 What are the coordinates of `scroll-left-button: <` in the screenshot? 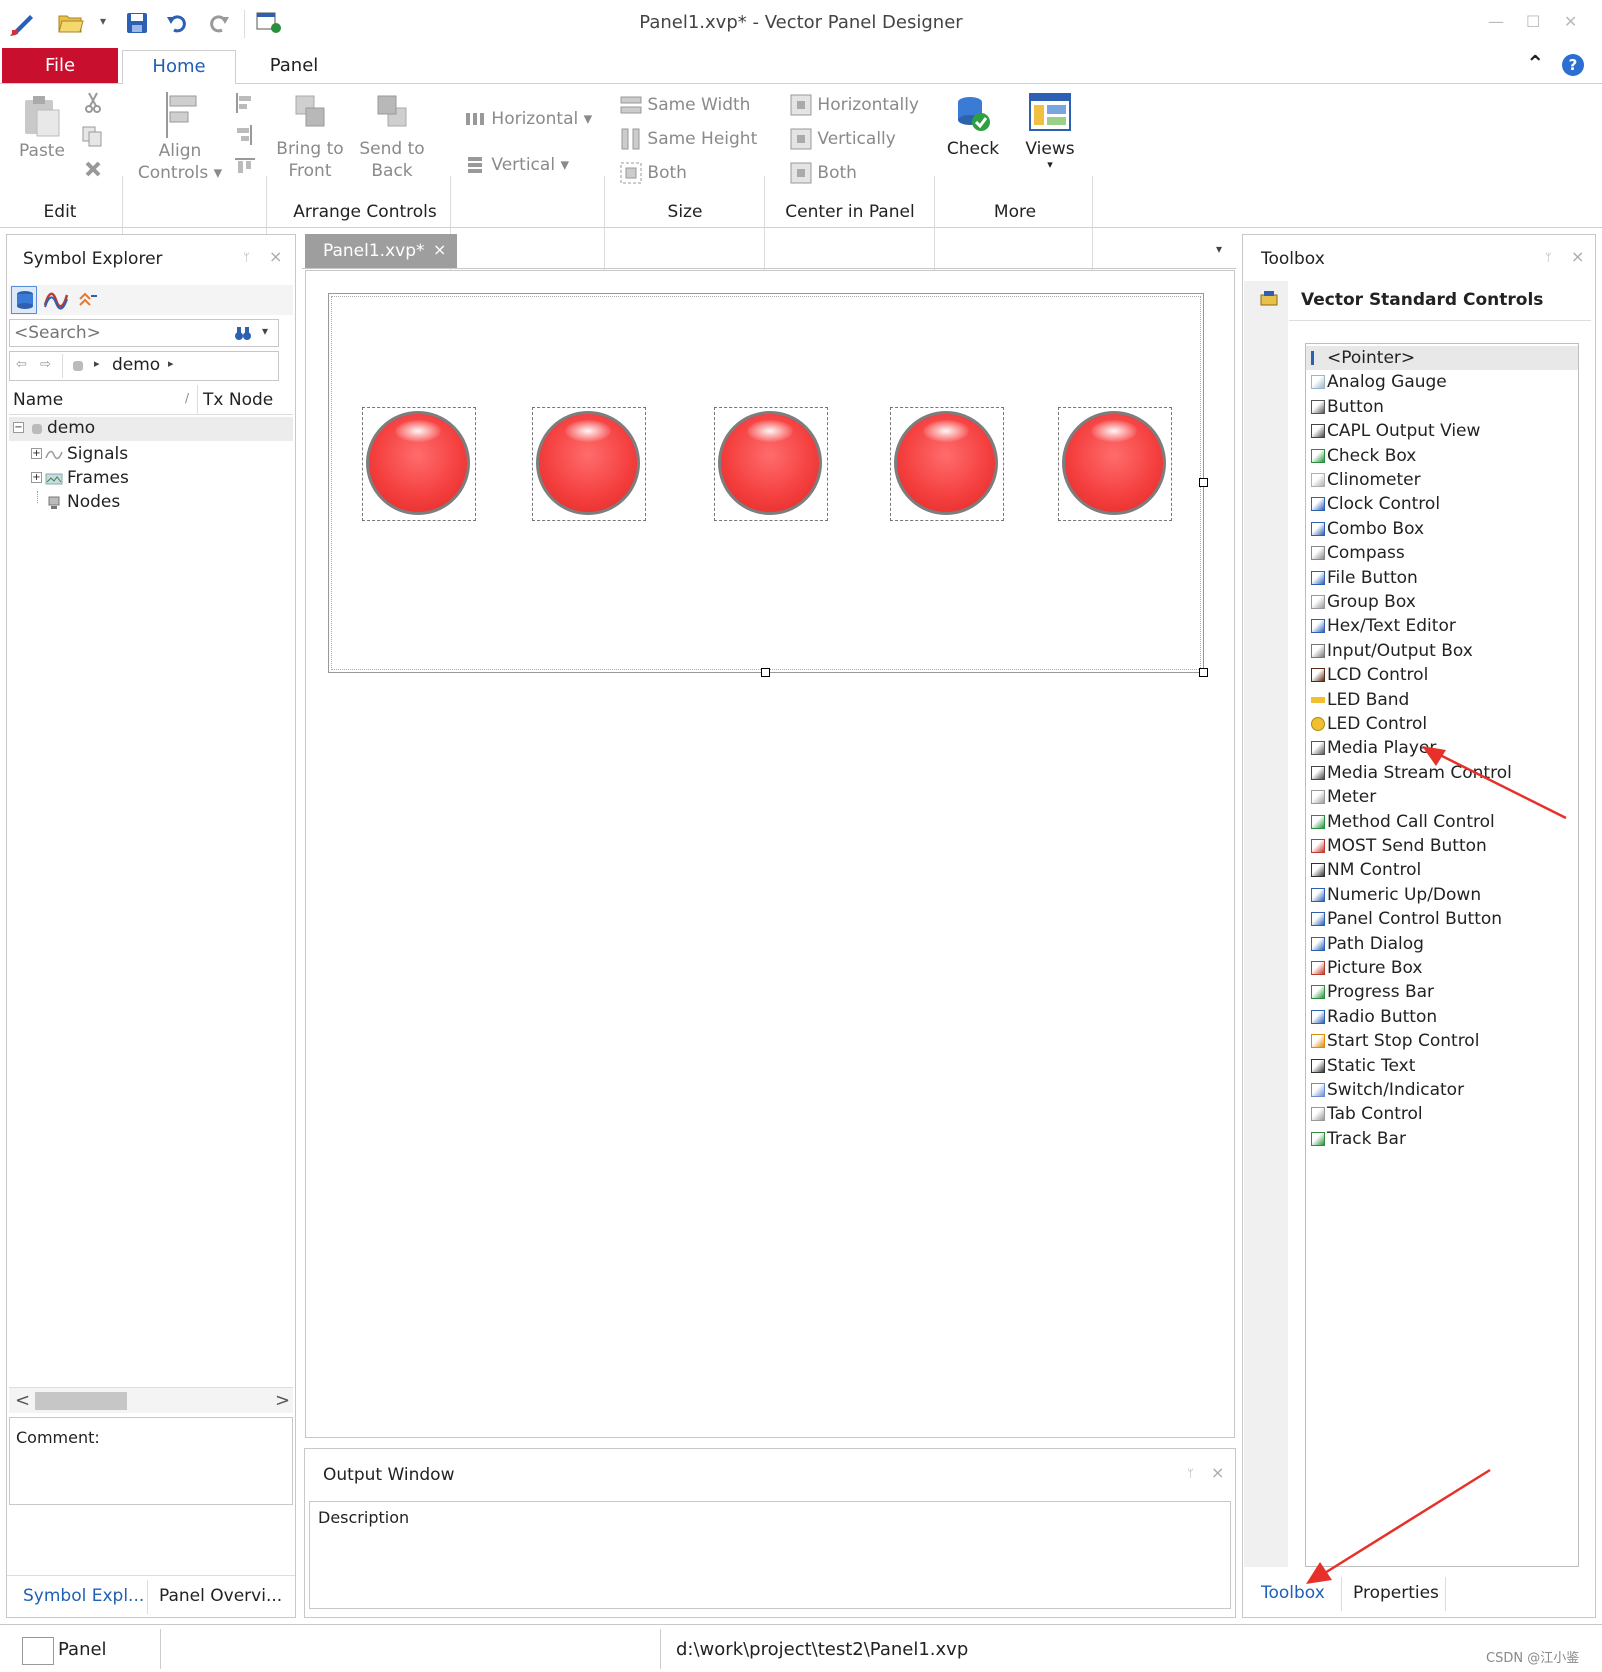 It's located at (22, 1400).